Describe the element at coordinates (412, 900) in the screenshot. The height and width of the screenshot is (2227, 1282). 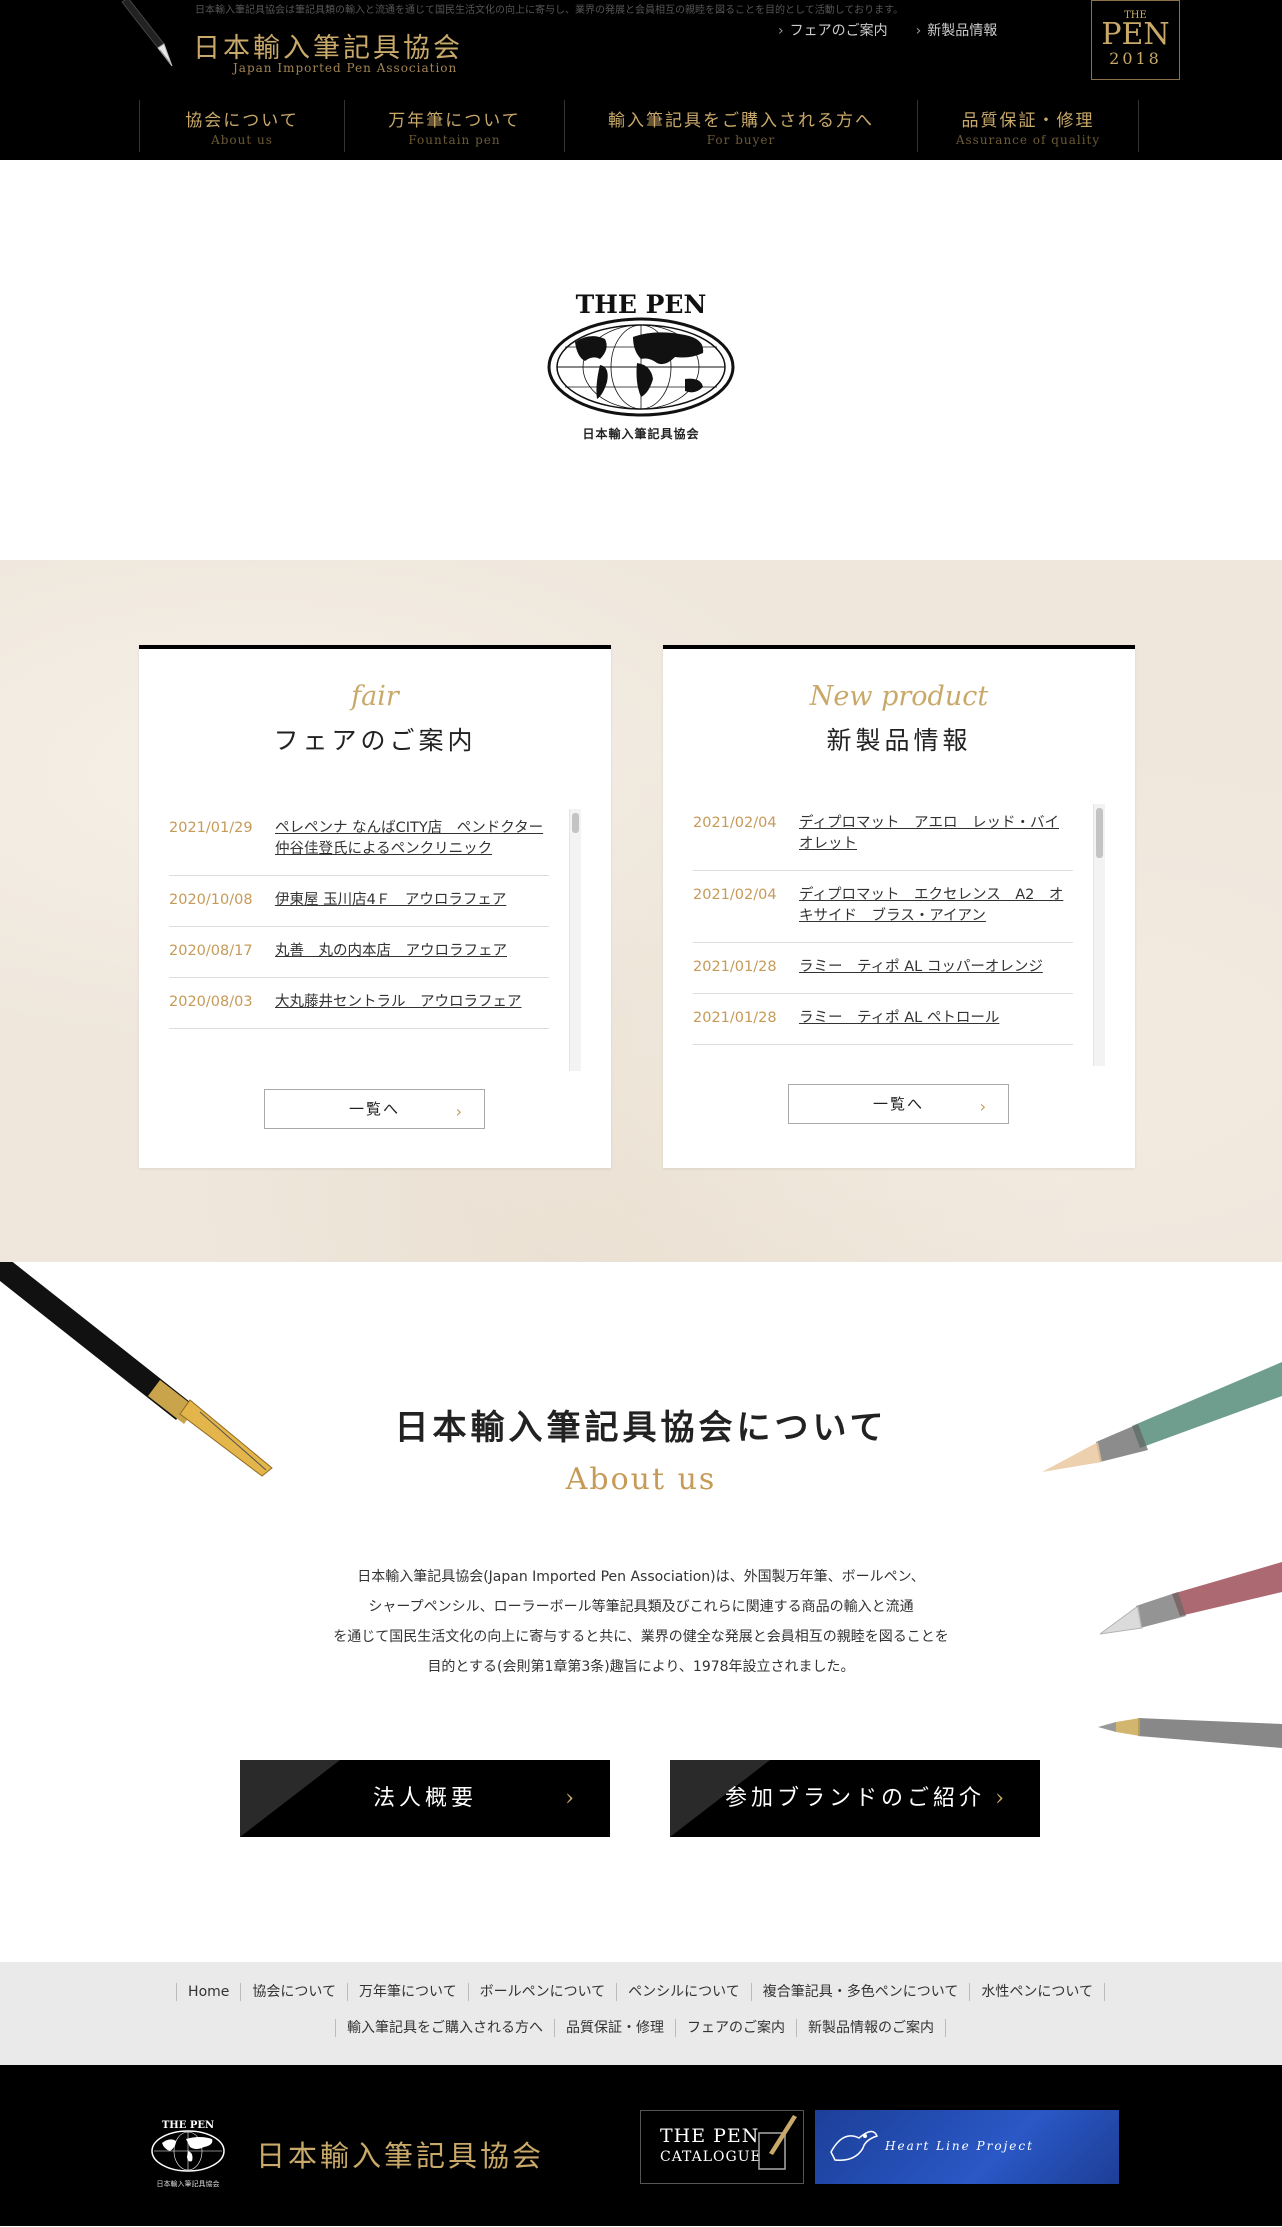
I see `item-title-link: 伊東屋 玉川店4Ｆ アウロラフェア` at that location.